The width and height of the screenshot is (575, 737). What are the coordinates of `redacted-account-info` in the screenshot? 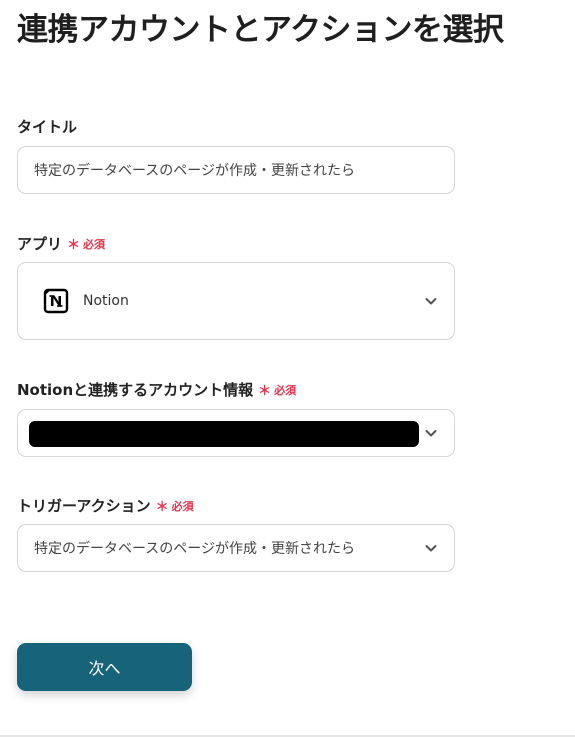 It's located at (224, 434).